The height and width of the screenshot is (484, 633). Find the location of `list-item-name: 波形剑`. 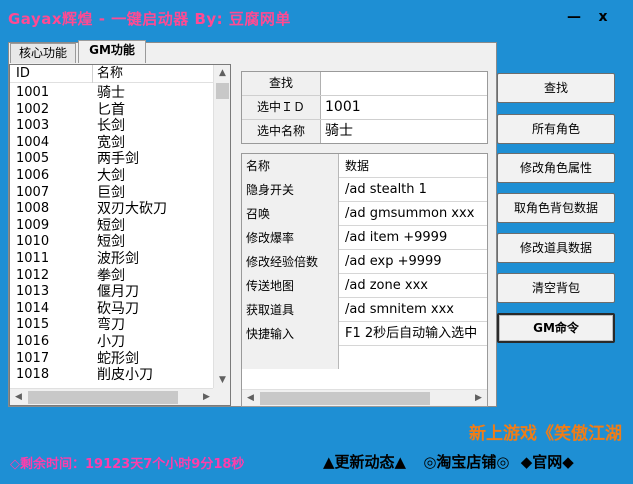

list-item-name: 波形剑 is located at coordinates (118, 259).